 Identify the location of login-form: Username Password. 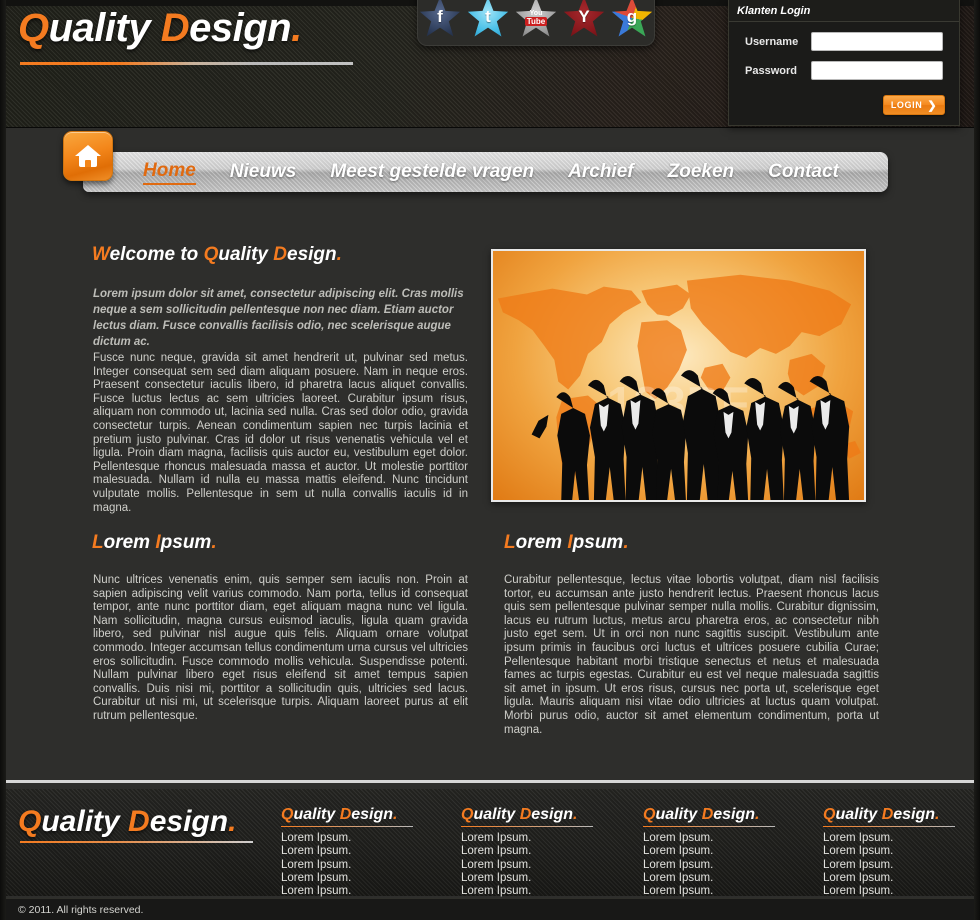
(844, 51).